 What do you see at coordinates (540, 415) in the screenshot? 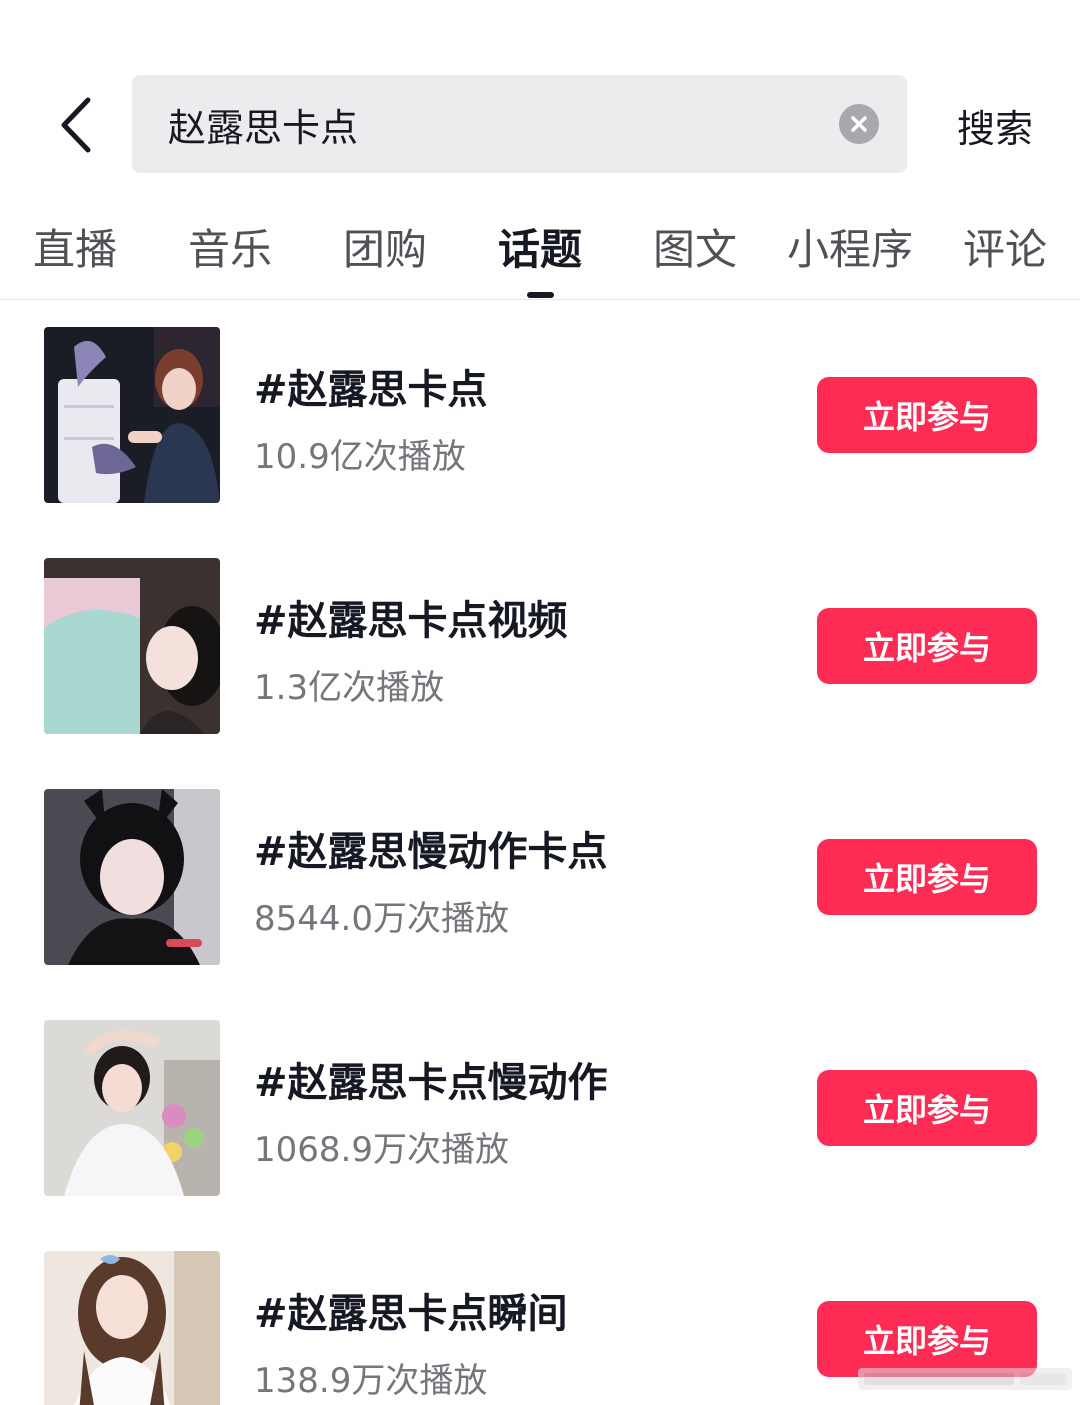
I see `topic-row: #赵露思卡点 10.9亿次播放 立即参与` at bounding box center [540, 415].